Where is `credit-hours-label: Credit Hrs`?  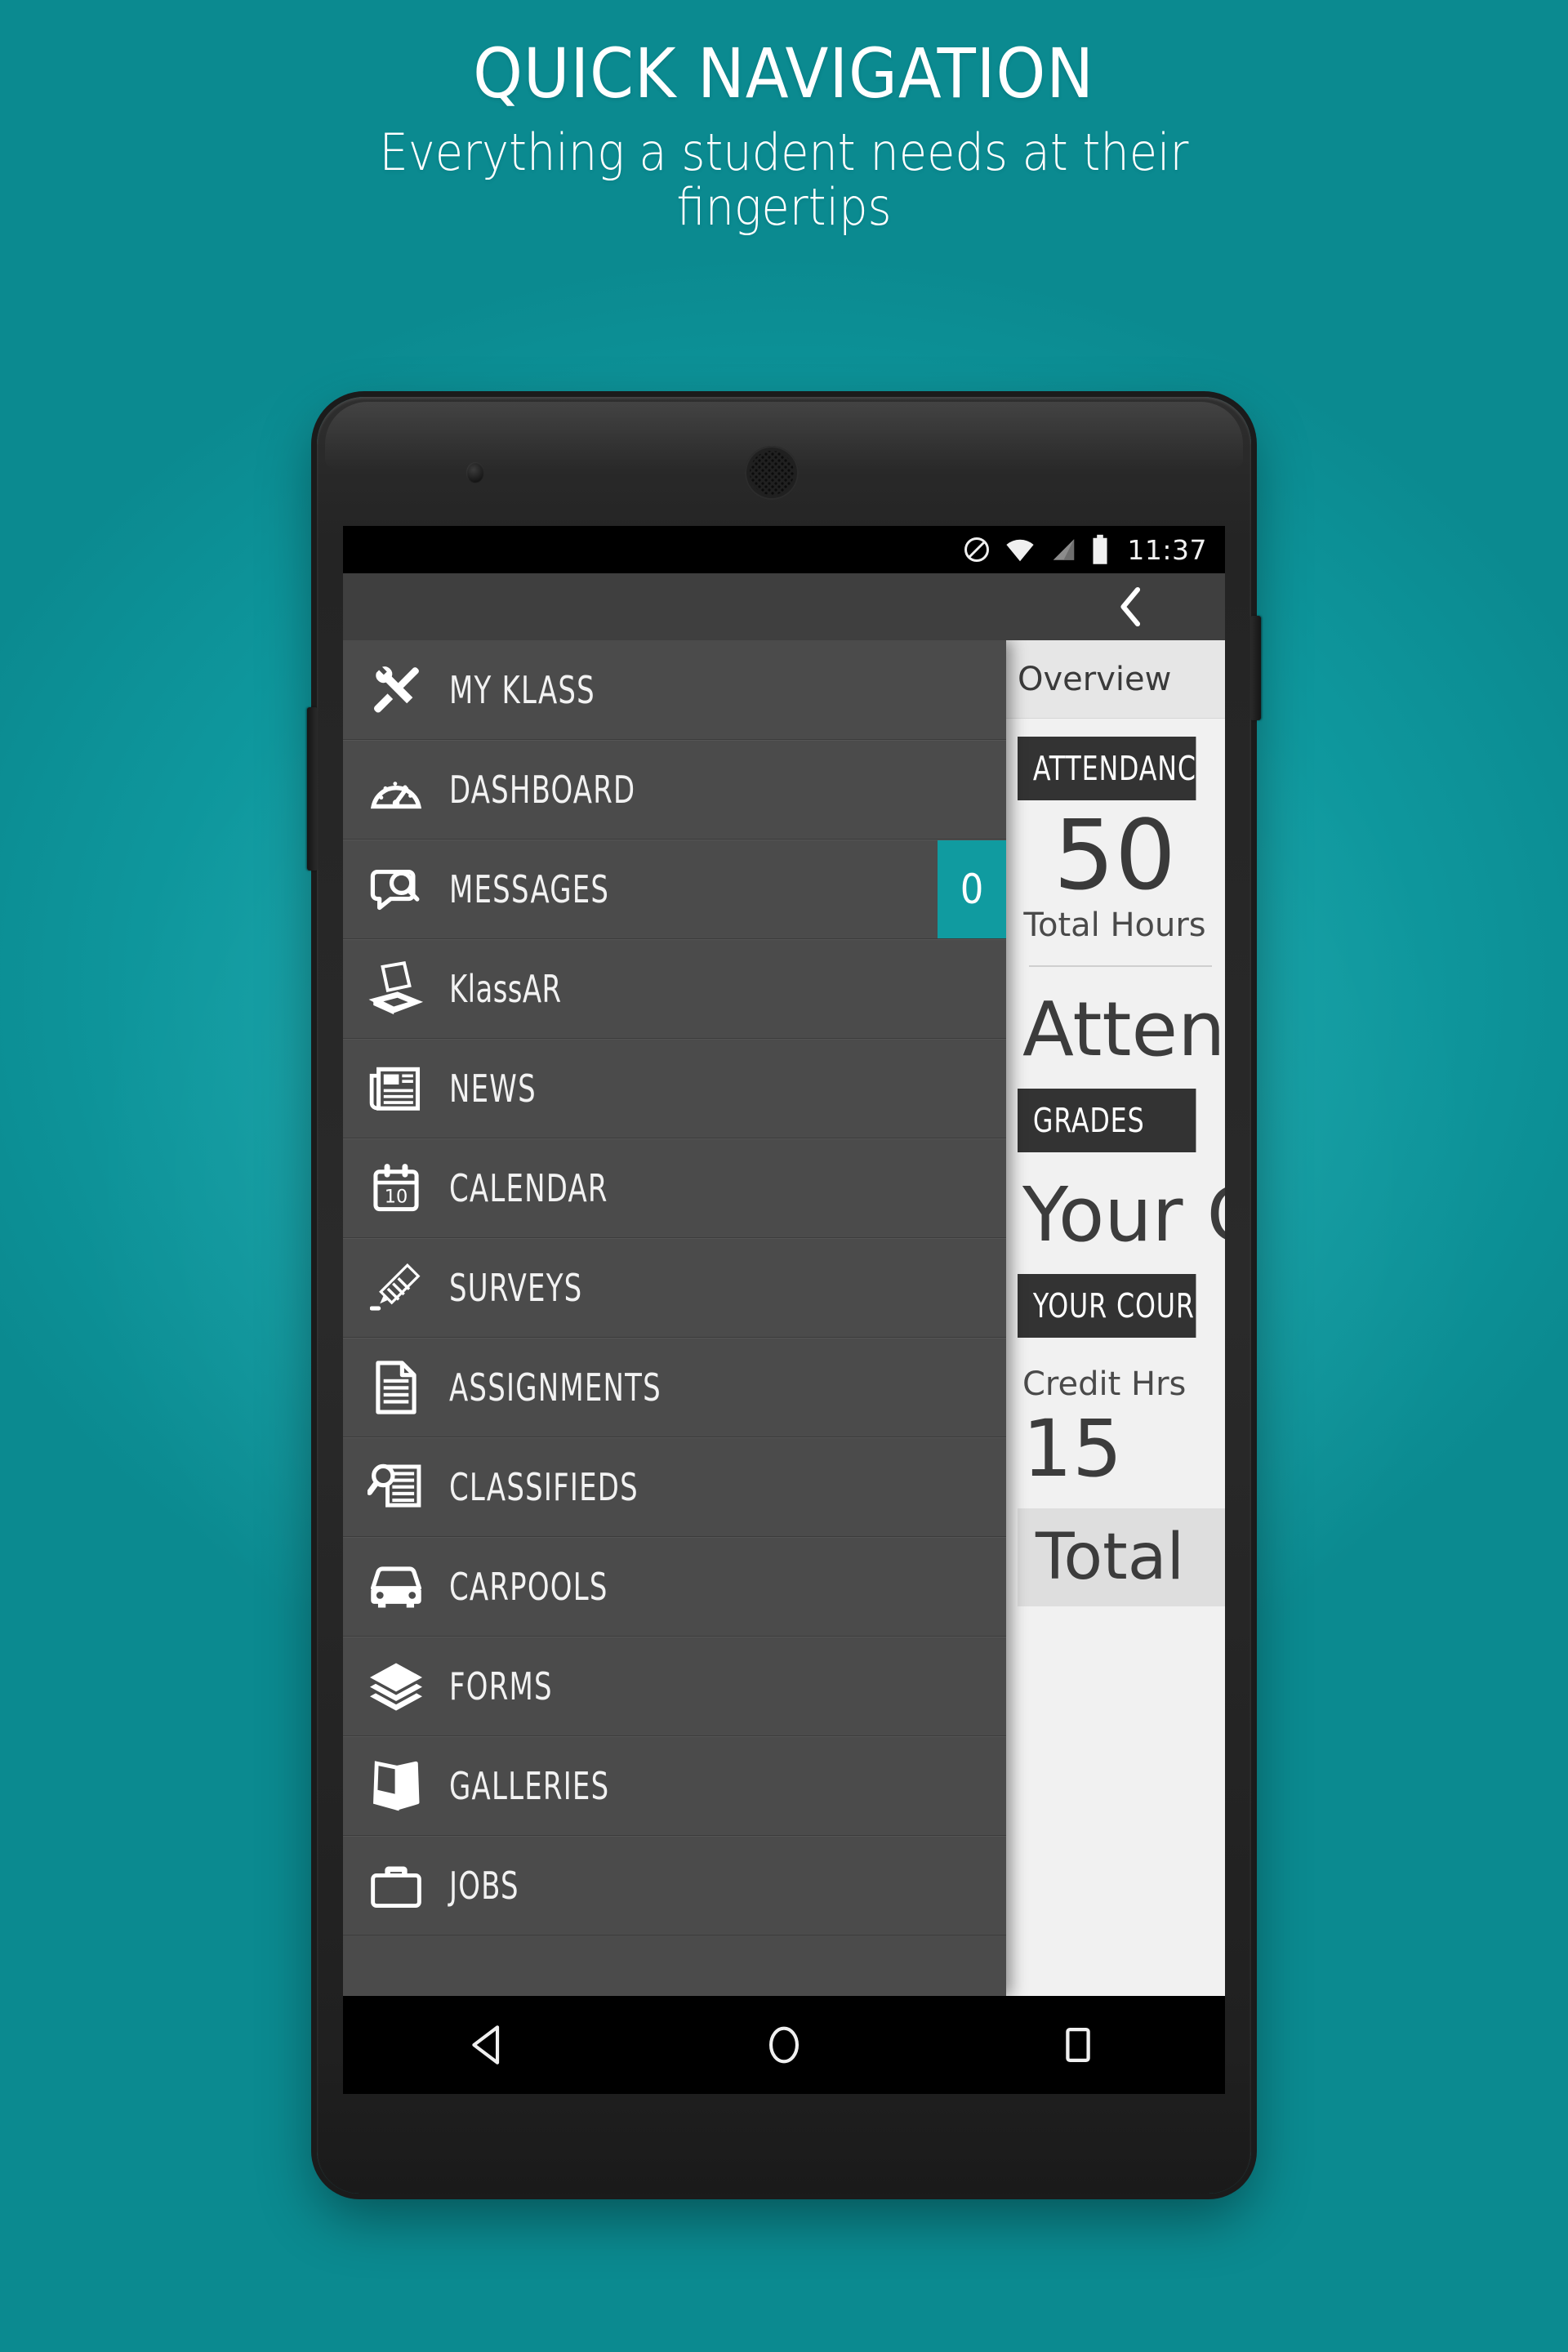
credit-hours-label: Credit Hrs is located at coordinates (1104, 1384).